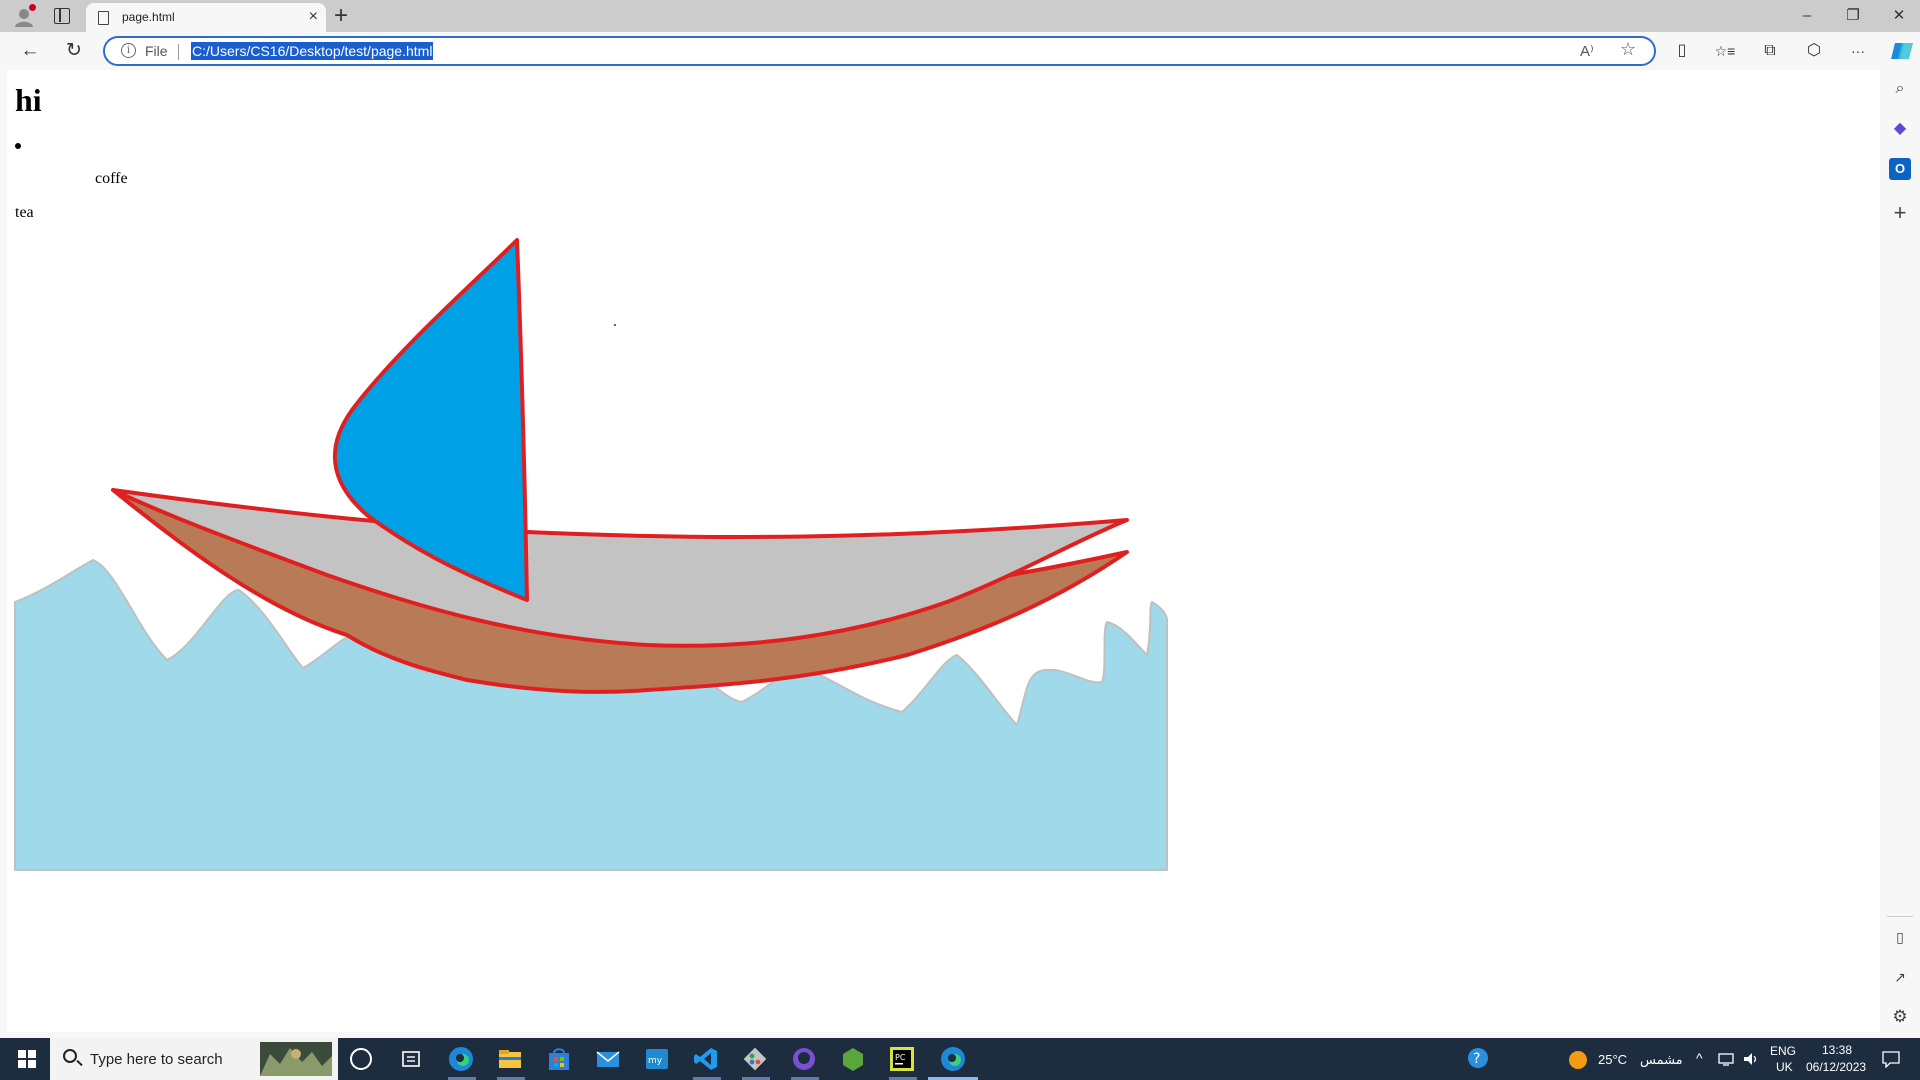 The image size is (1920, 1080). I want to click on address-divider, so click(178, 52).